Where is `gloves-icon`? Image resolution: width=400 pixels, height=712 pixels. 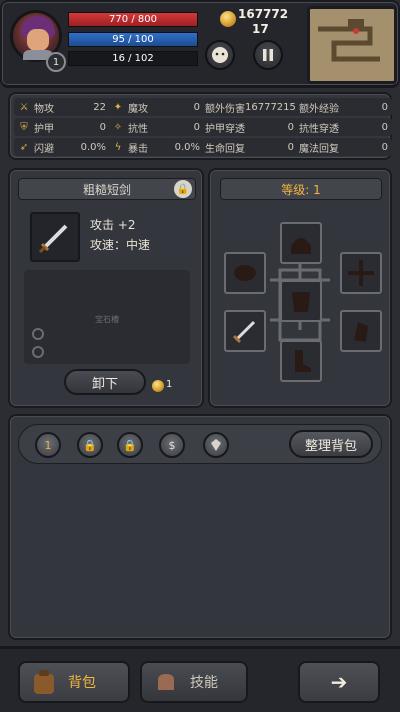
gloves-icon is located at coordinates (361, 332).